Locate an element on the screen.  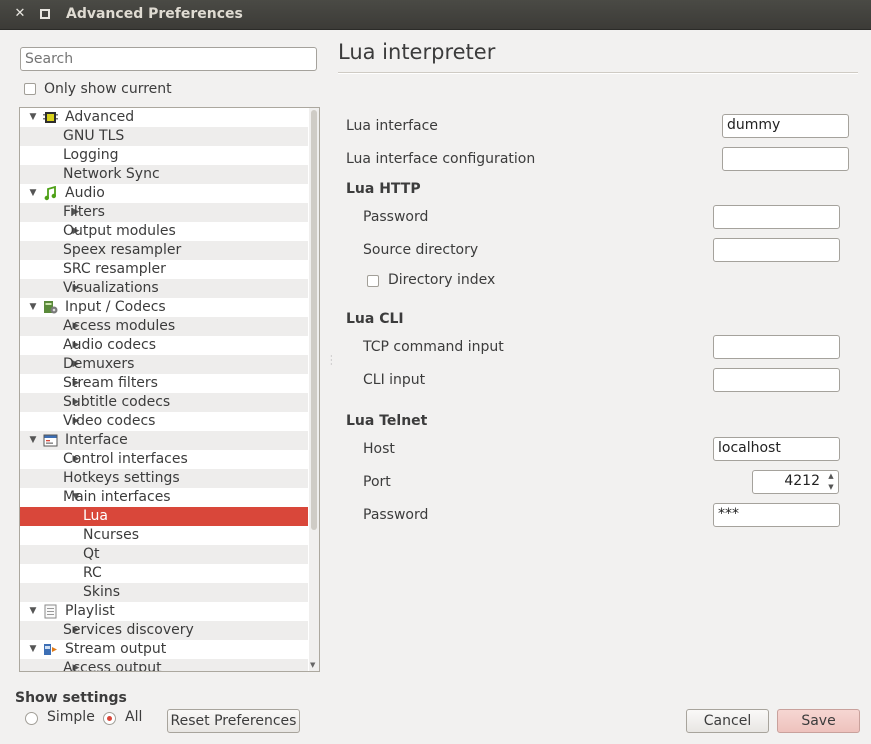
cancel-button: Cancel is located at coordinates (727, 721).